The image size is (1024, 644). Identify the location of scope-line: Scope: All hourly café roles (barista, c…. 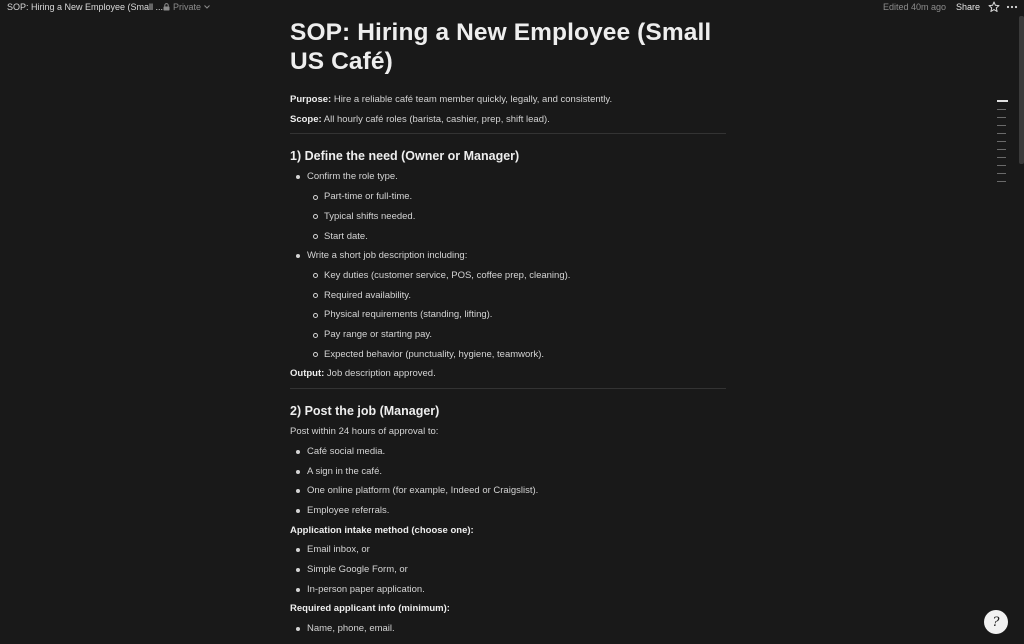
(508, 120).